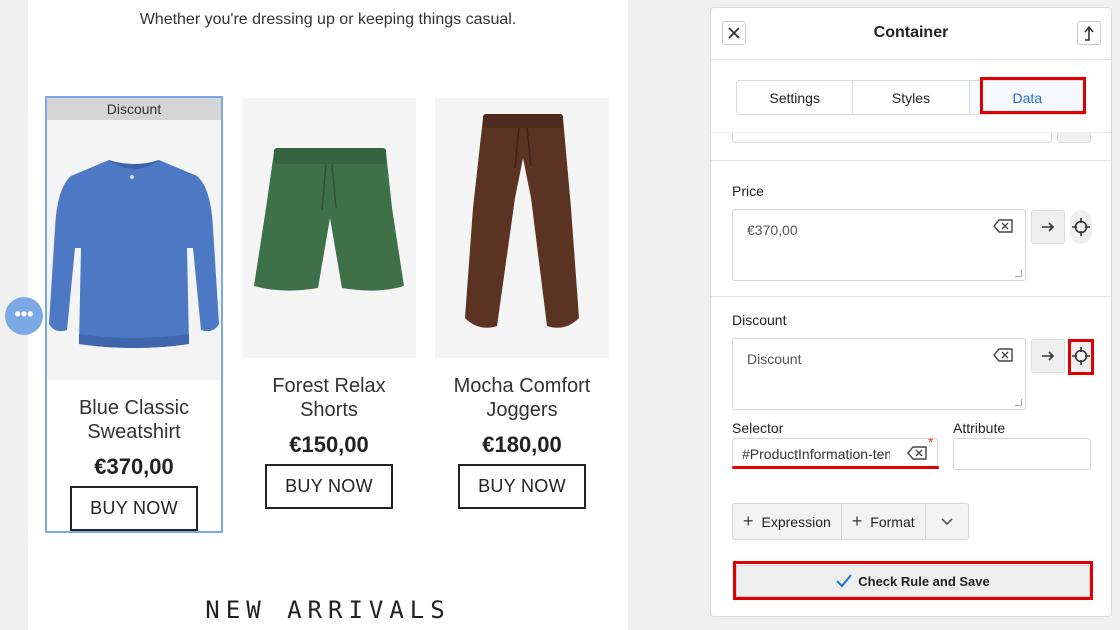 The width and height of the screenshot is (1120, 630). I want to click on tab-settings: Settings, so click(795, 97).